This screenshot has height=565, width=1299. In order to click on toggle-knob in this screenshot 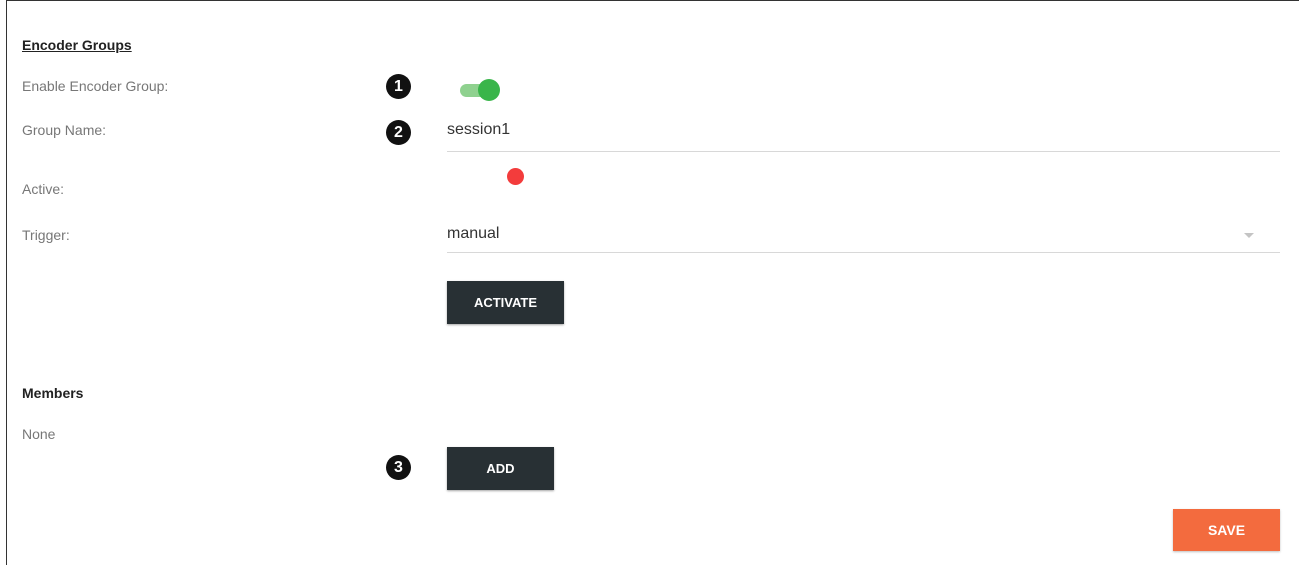, I will do `click(489, 90)`.